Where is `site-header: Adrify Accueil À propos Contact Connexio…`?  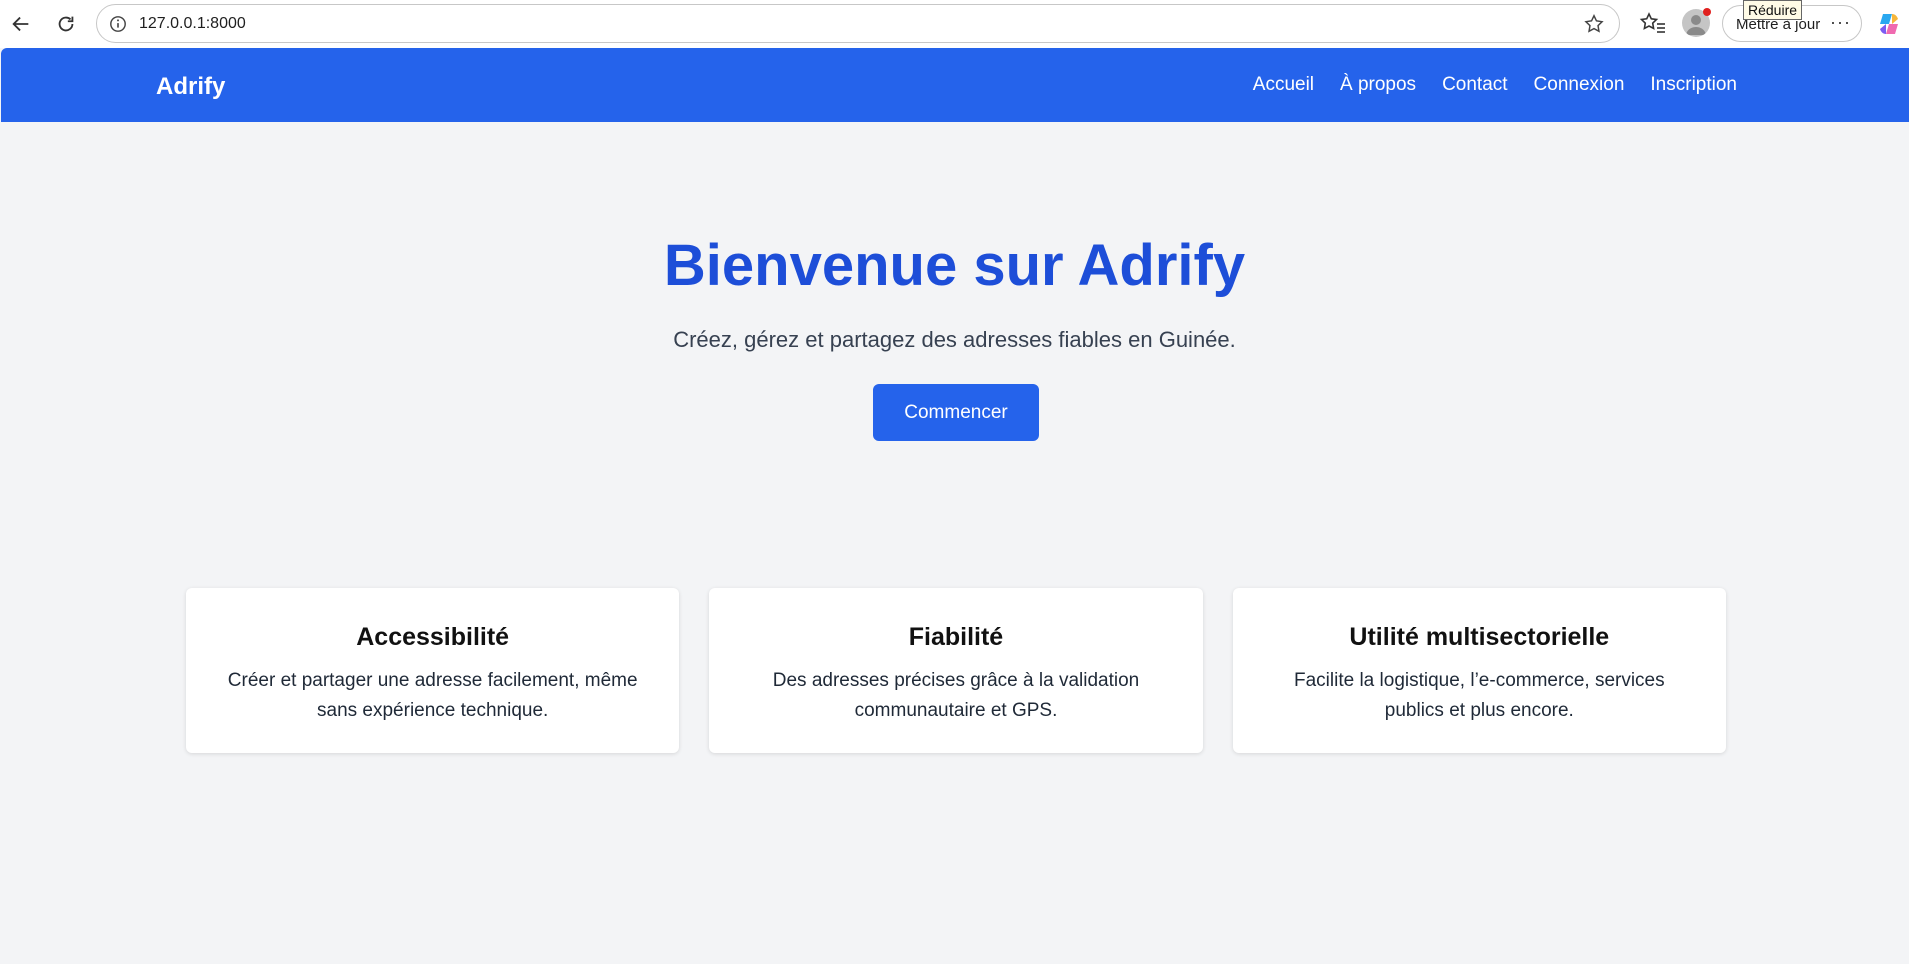
site-header: Adrify Accueil À propos Contact Connexio… is located at coordinates (955, 85).